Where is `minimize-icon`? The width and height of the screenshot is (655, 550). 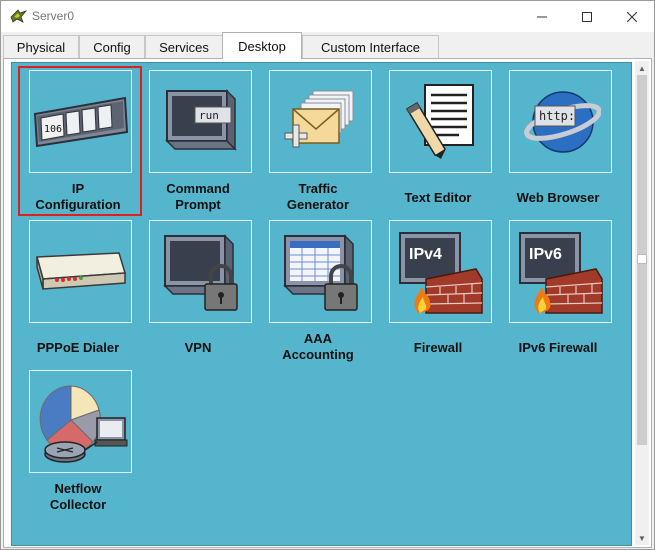
minimize-icon is located at coordinates (541, 16).